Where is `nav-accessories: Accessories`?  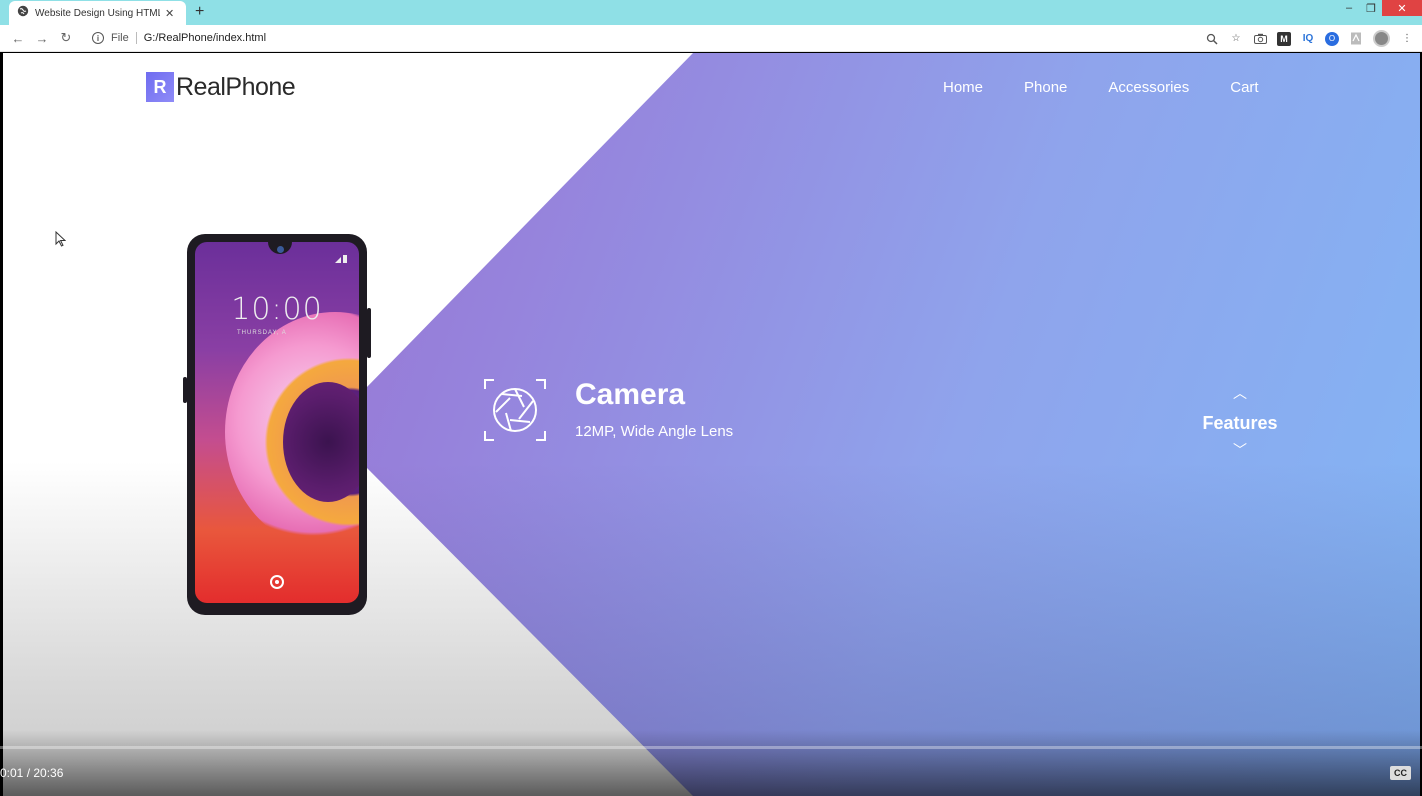 nav-accessories: Accessories is located at coordinates (1148, 87).